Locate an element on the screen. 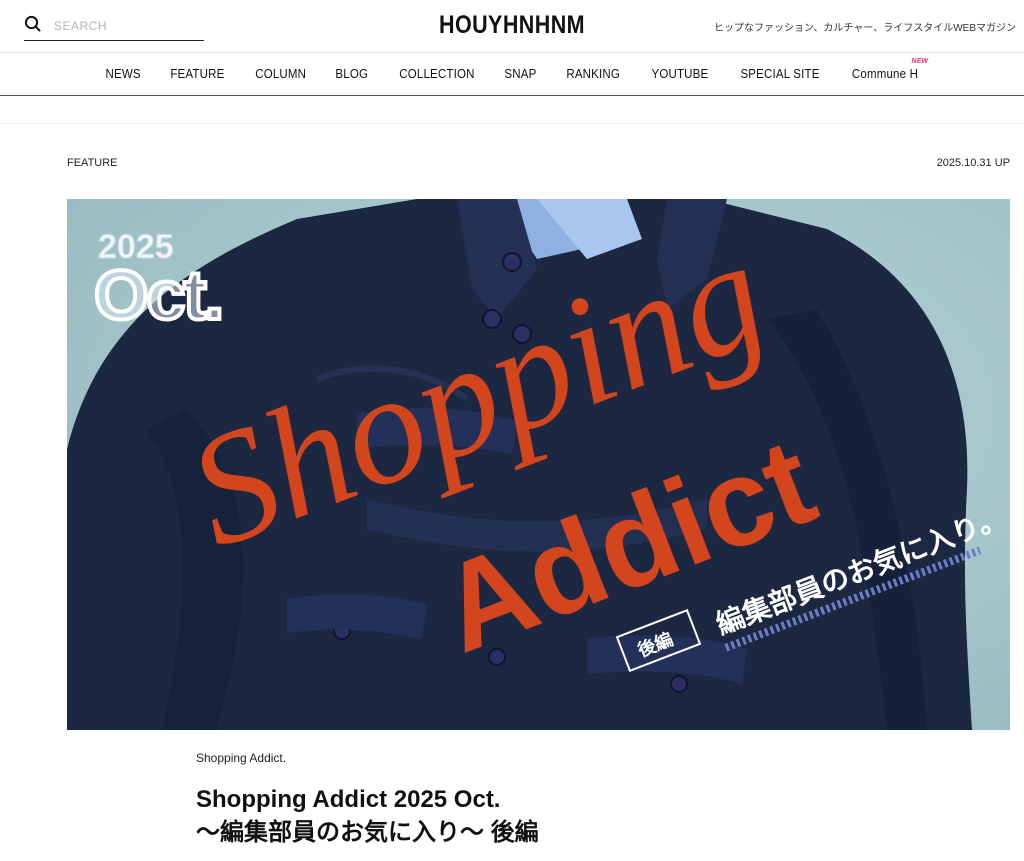  nav-commune-h-label: Commune H is located at coordinates (884, 74).